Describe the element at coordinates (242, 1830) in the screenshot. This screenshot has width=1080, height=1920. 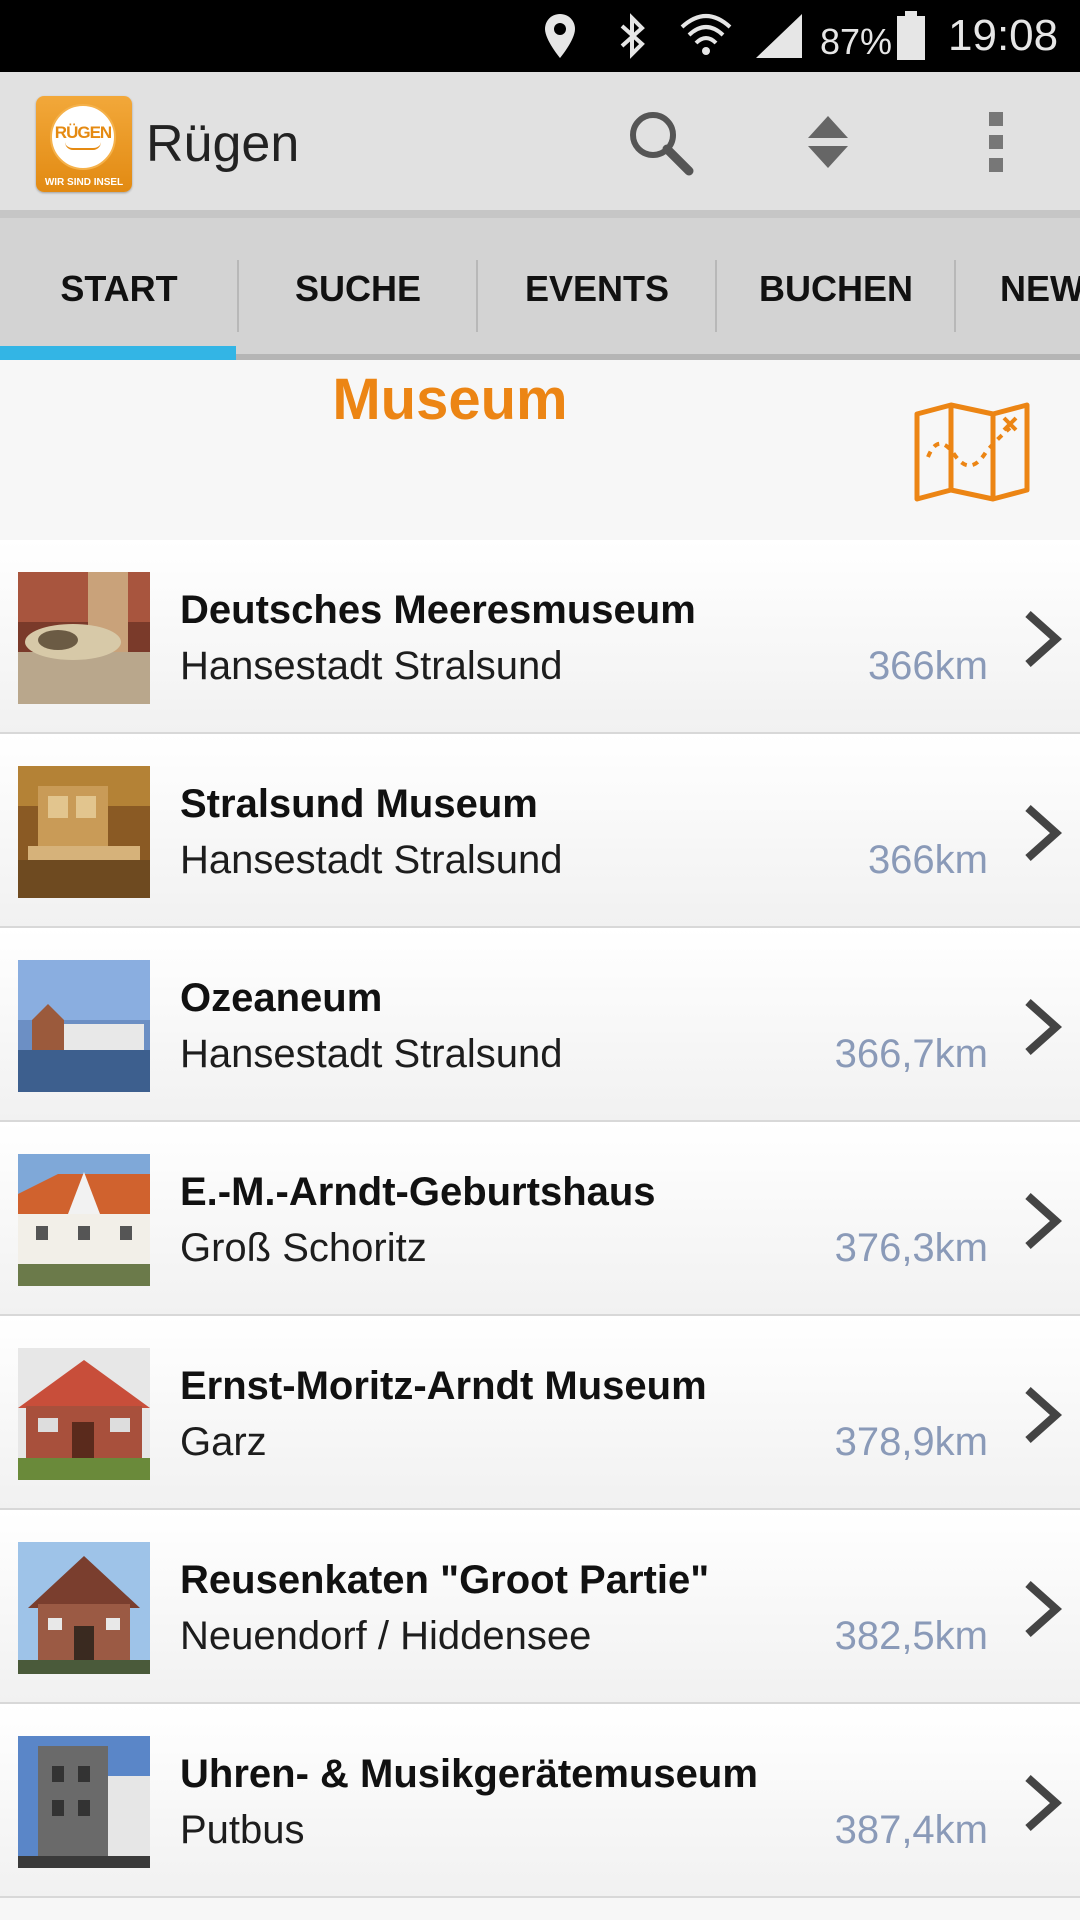
I see `item-location: Putbus` at that location.